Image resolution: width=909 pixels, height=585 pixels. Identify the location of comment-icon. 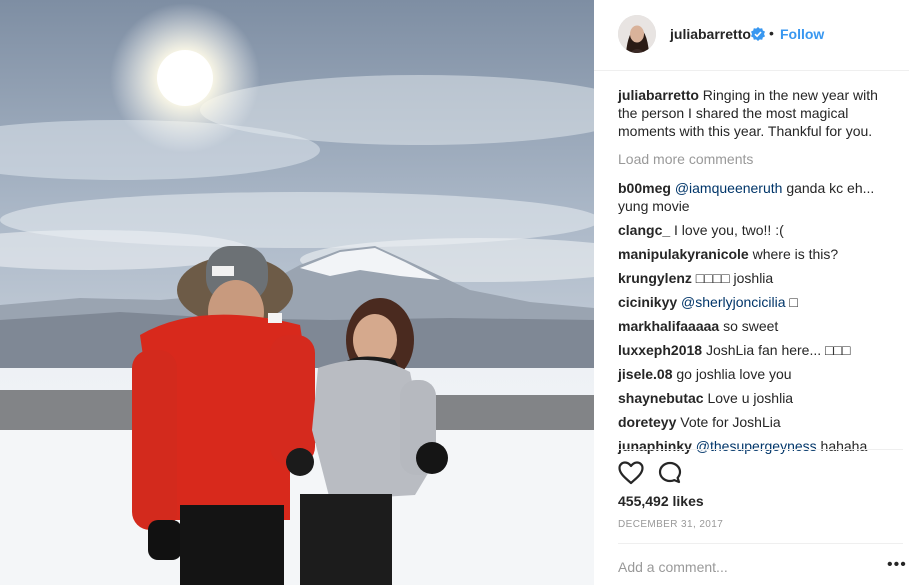
(670, 473).